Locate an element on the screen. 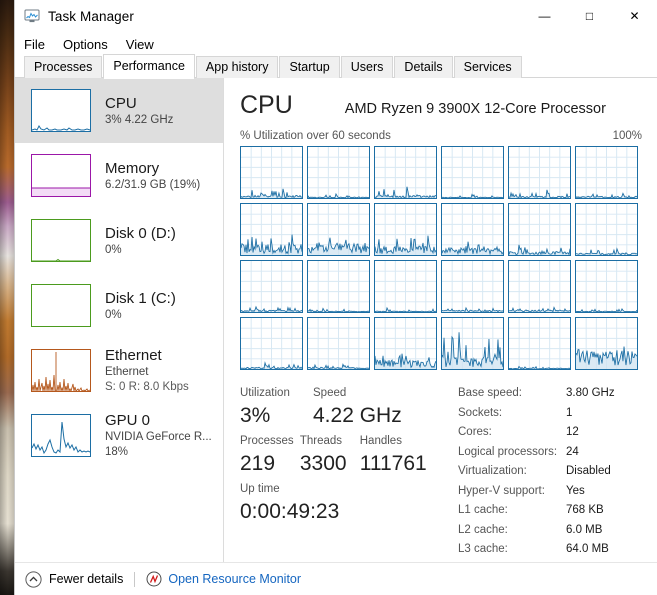 The image size is (657, 595). menu-file: File is located at coordinates (39, 44).